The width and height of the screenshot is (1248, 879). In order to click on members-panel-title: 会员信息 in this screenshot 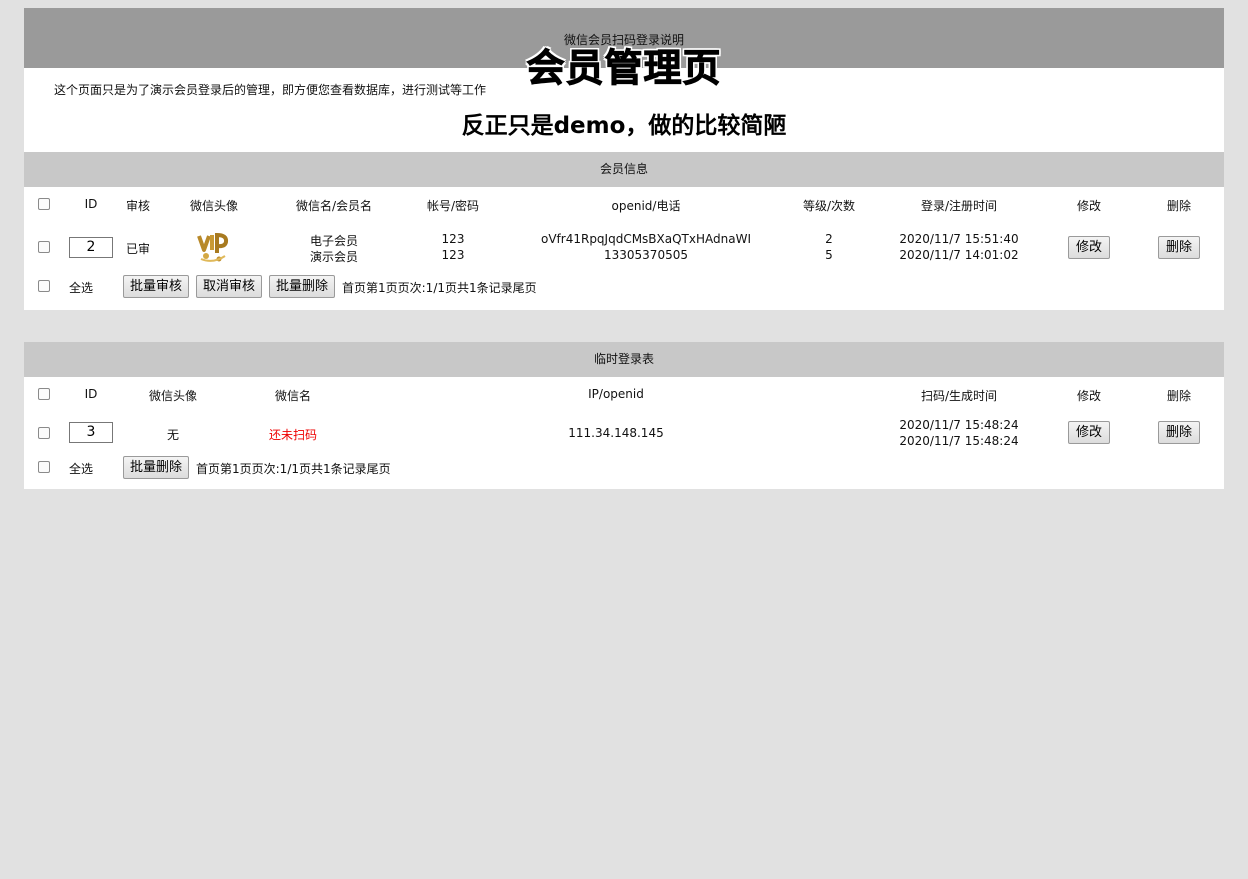, I will do `click(624, 169)`.